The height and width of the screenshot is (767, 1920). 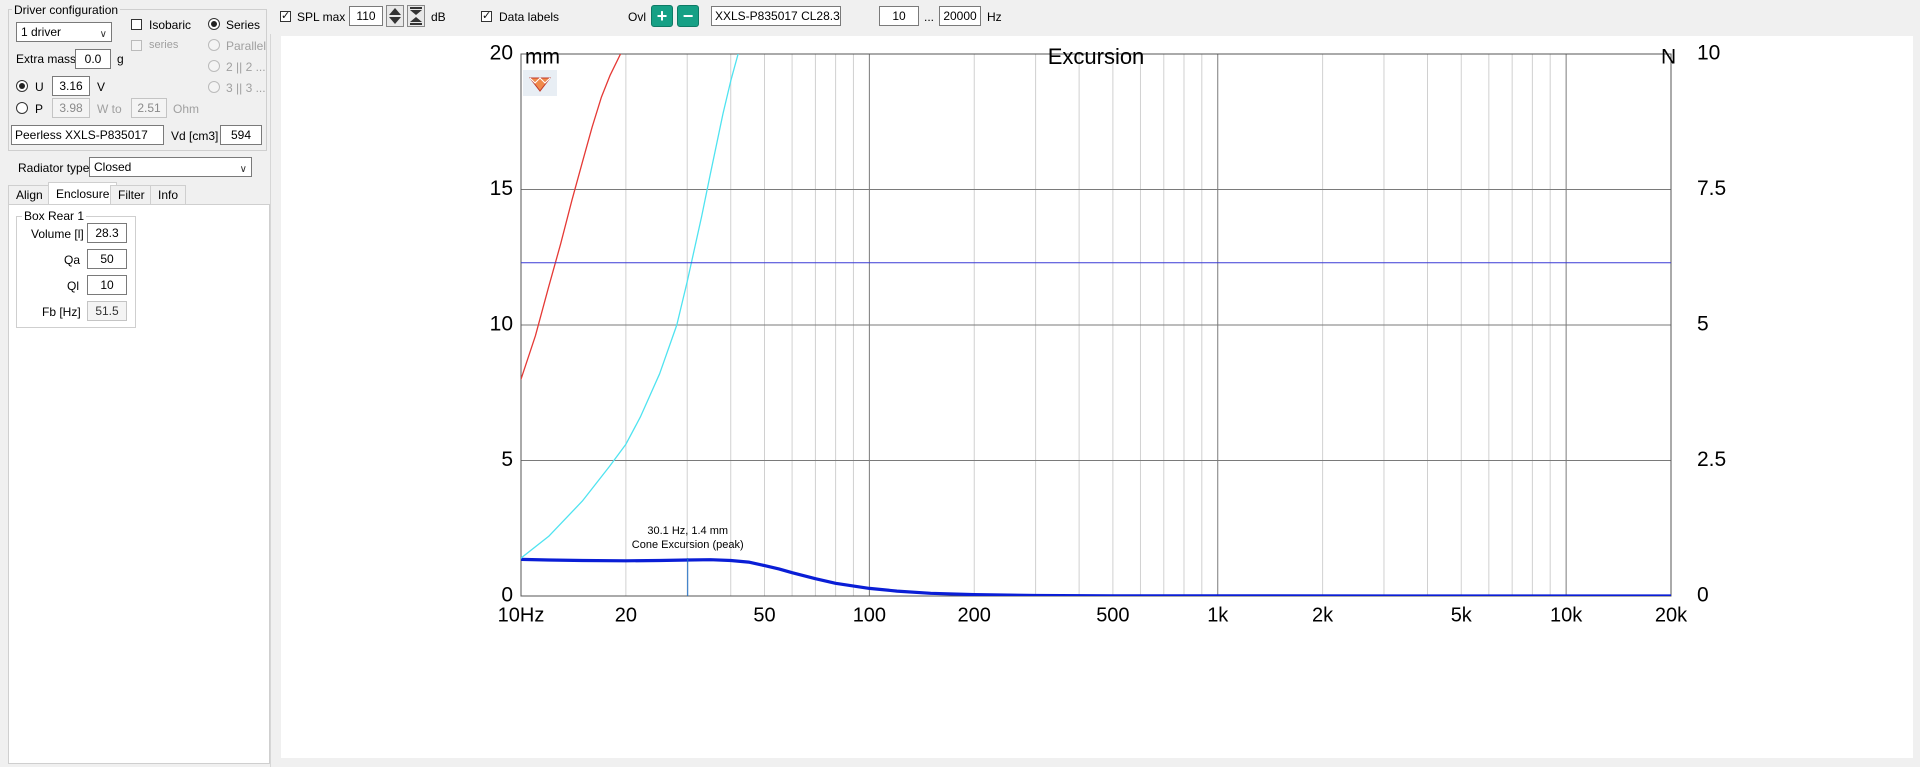 I want to click on u-radio, so click(x=22, y=86).